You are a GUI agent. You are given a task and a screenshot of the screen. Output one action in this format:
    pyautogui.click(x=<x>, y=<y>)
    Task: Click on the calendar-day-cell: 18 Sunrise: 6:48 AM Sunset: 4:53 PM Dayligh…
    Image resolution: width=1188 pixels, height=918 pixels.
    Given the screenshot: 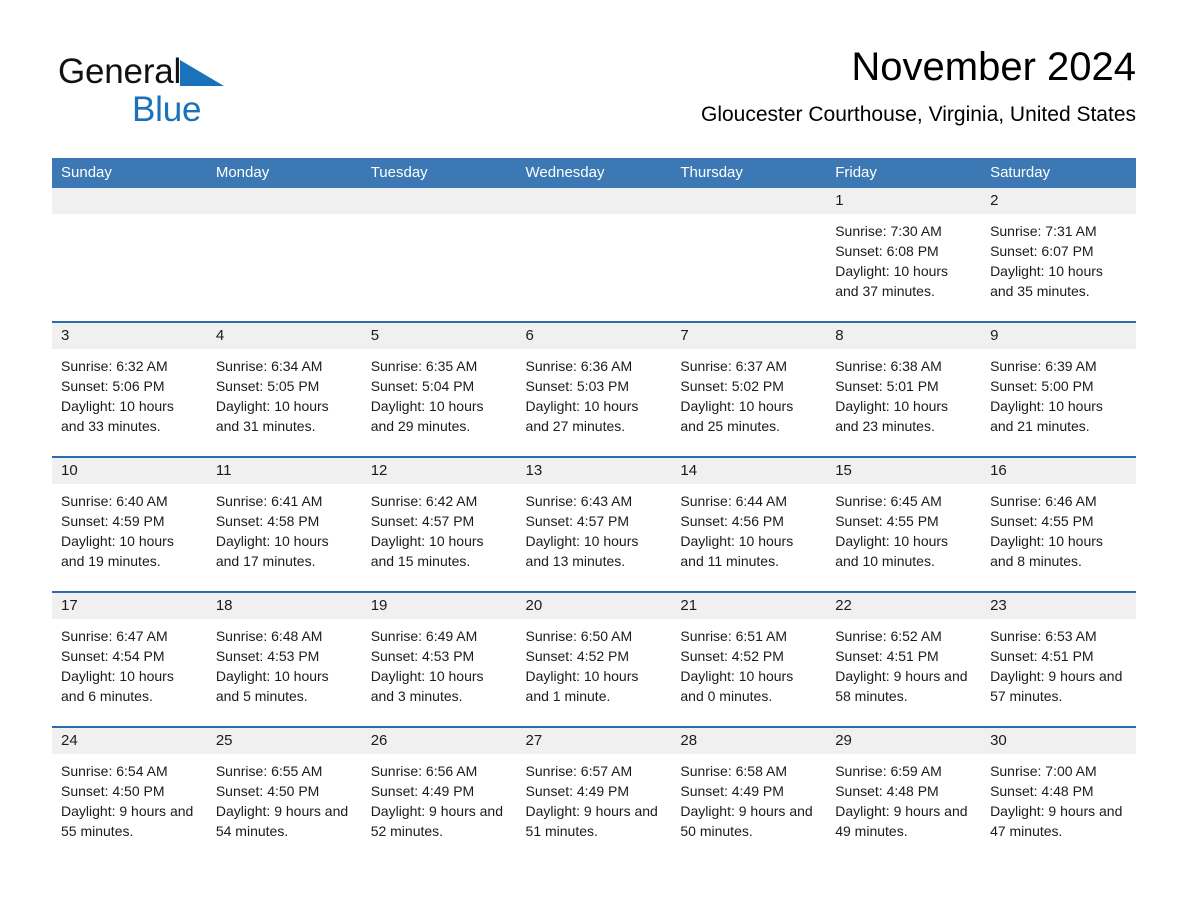 What is the action you would take?
    pyautogui.click(x=284, y=659)
    